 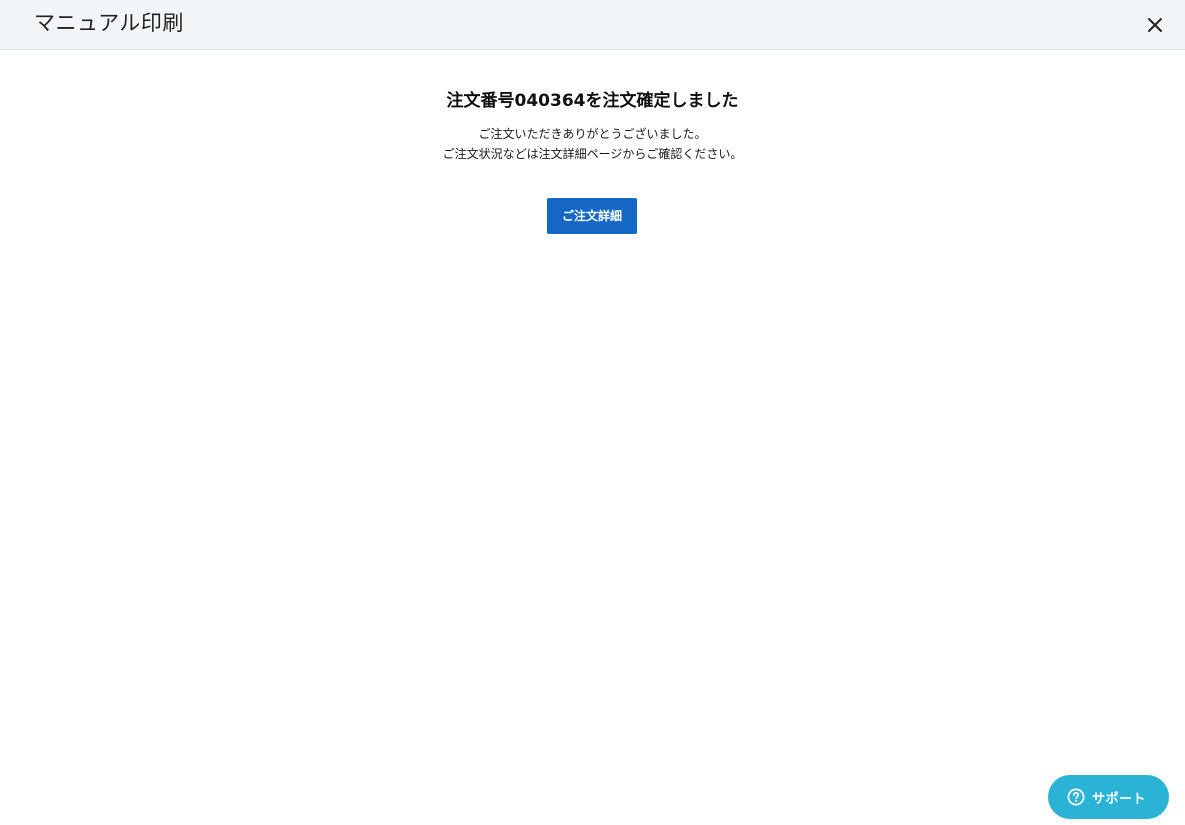 I want to click on message-line-1: ご注文いただきありがとうございました。, so click(x=592, y=134).